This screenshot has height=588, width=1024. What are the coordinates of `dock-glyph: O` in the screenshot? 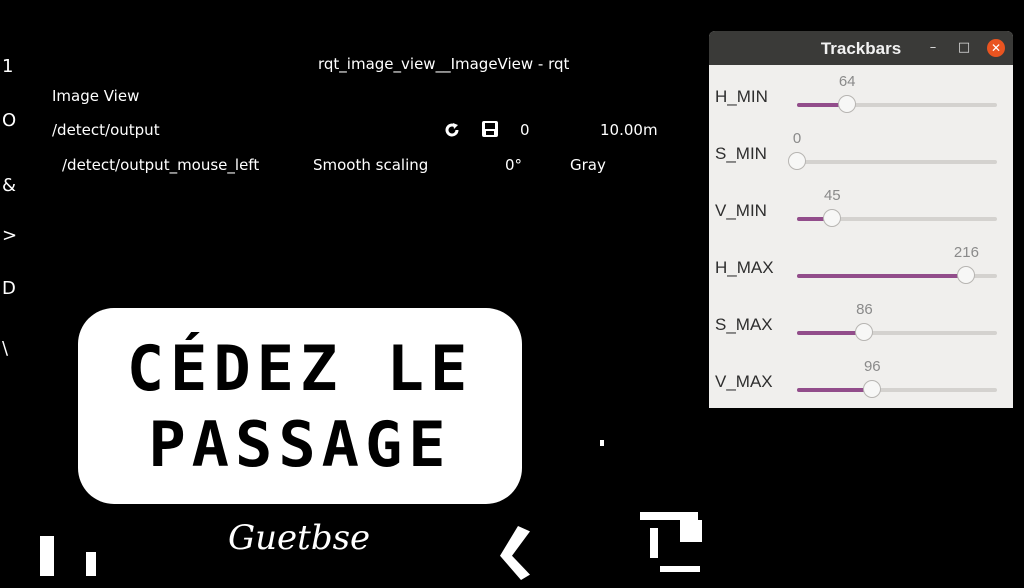 It's located at (9, 120).